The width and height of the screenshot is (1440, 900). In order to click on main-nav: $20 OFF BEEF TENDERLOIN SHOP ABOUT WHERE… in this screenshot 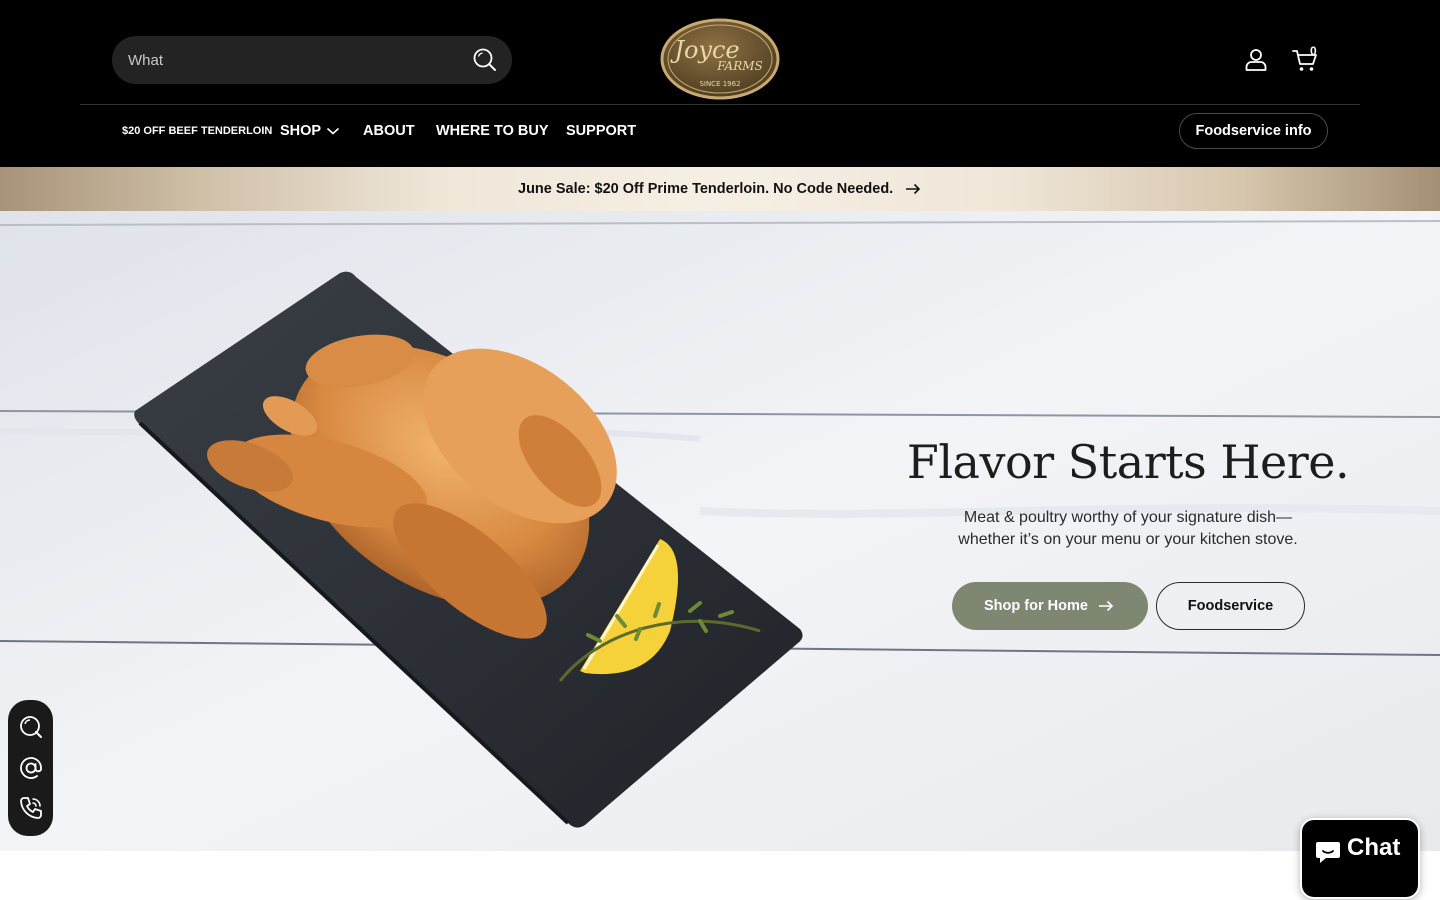, I will do `click(720, 136)`.